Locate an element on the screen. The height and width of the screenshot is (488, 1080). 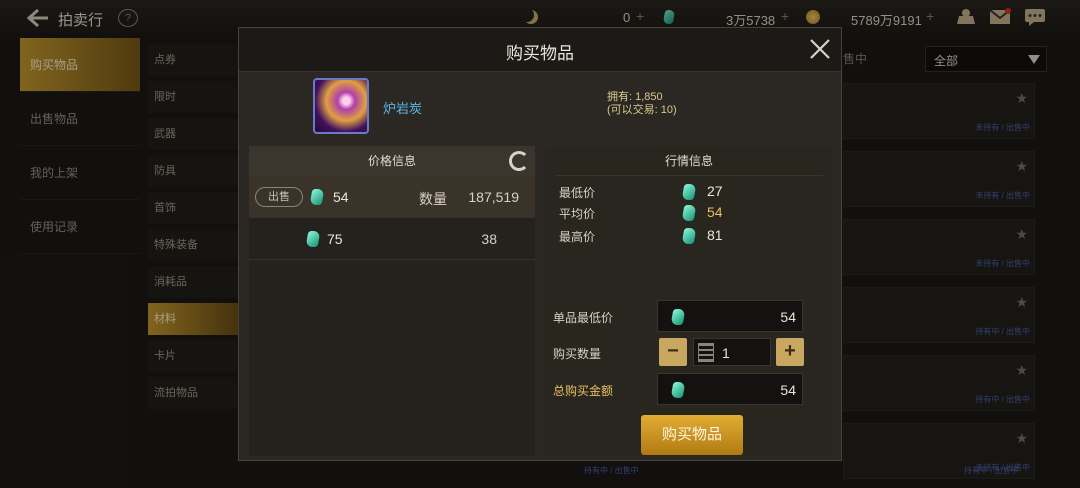
price-info-title: 价格信息 is located at coordinates (391, 161).